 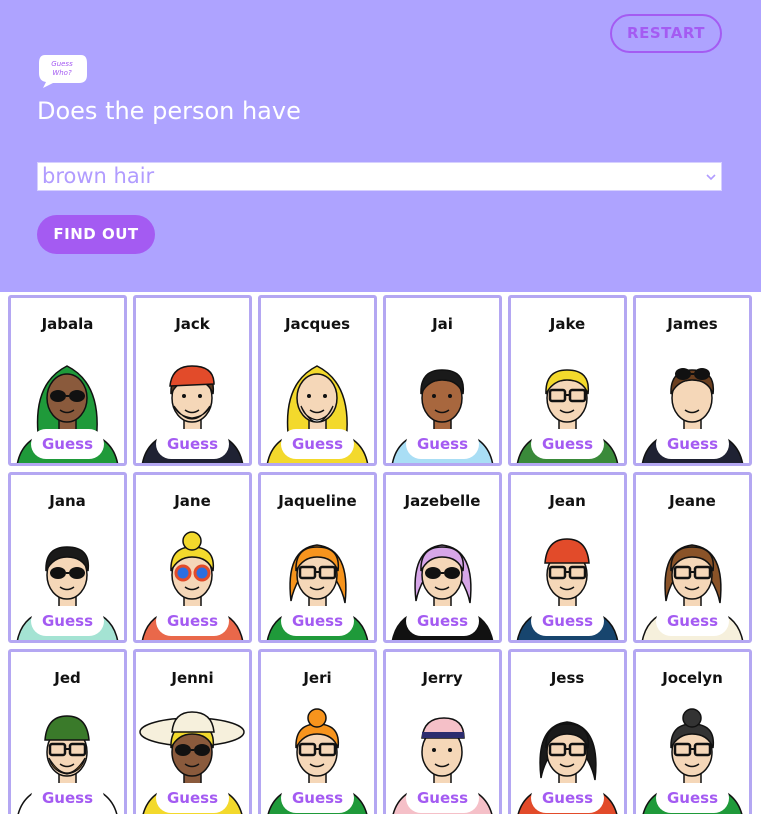 I want to click on character-card-jacques: Jacques Guess, so click(x=317, y=380).